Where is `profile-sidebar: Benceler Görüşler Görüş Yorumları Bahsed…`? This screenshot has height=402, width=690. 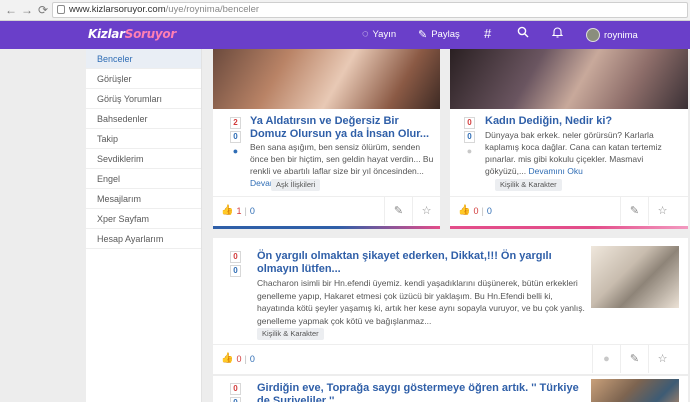 profile-sidebar: Benceler Görüşler Görüş Yorumları Bahsed… is located at coordinates (144, 225).